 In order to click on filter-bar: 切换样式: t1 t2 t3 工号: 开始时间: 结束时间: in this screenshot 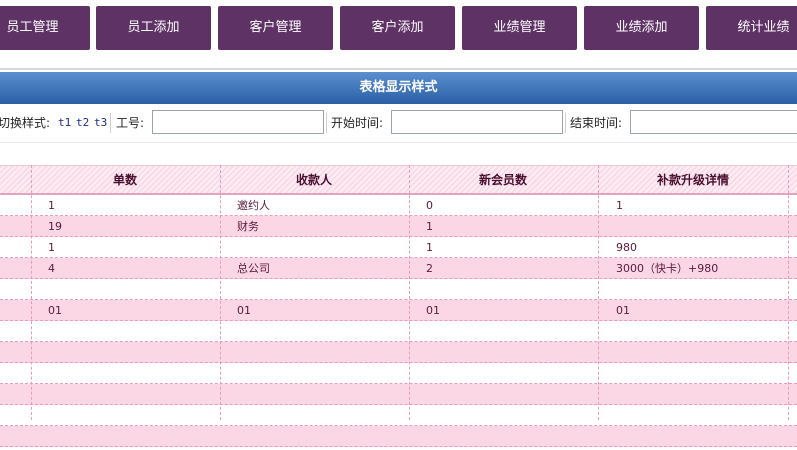, I will do `click(398, 123)`.